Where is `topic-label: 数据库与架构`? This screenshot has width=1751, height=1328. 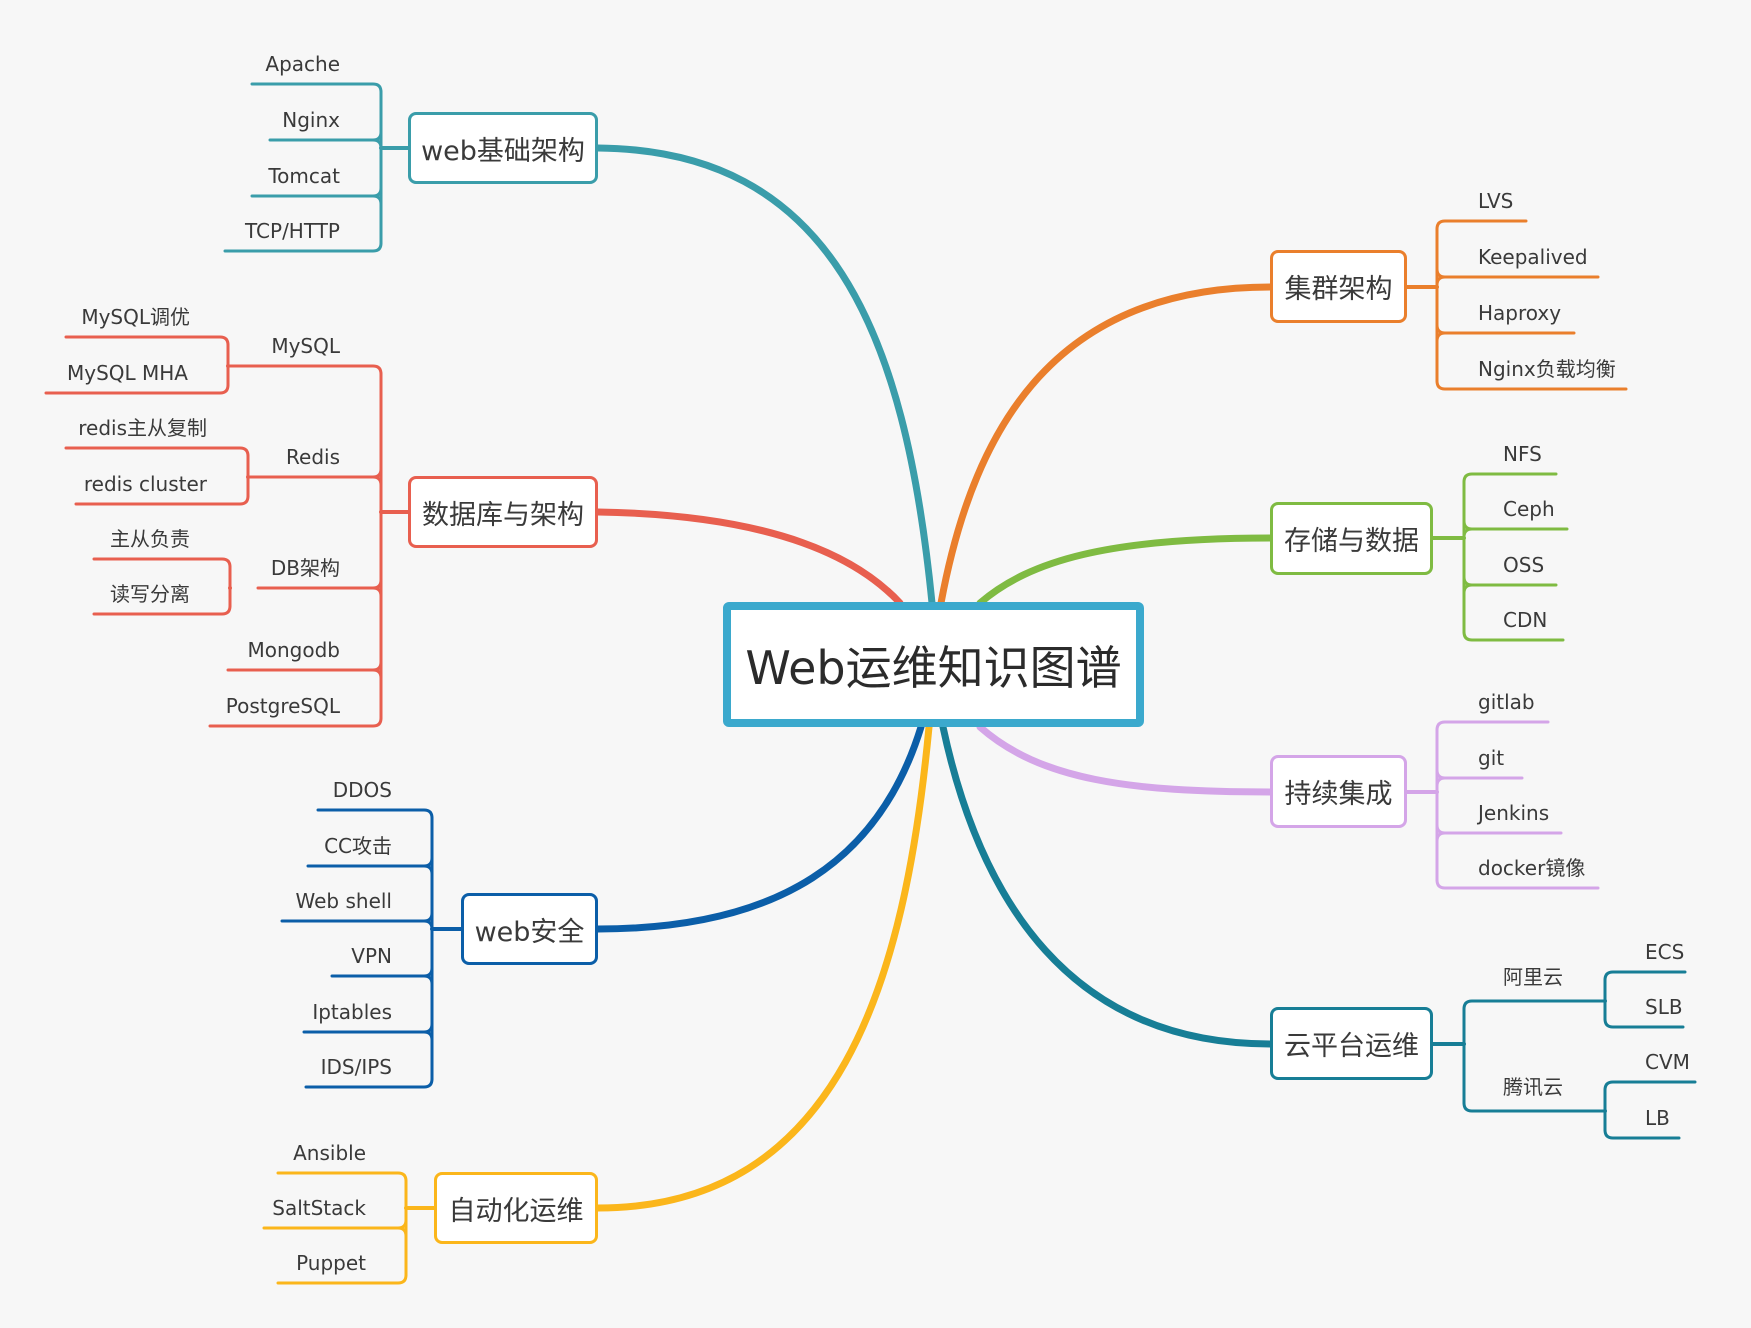 topic-label: 数据库与架构 is located at coordinates (503, 515).